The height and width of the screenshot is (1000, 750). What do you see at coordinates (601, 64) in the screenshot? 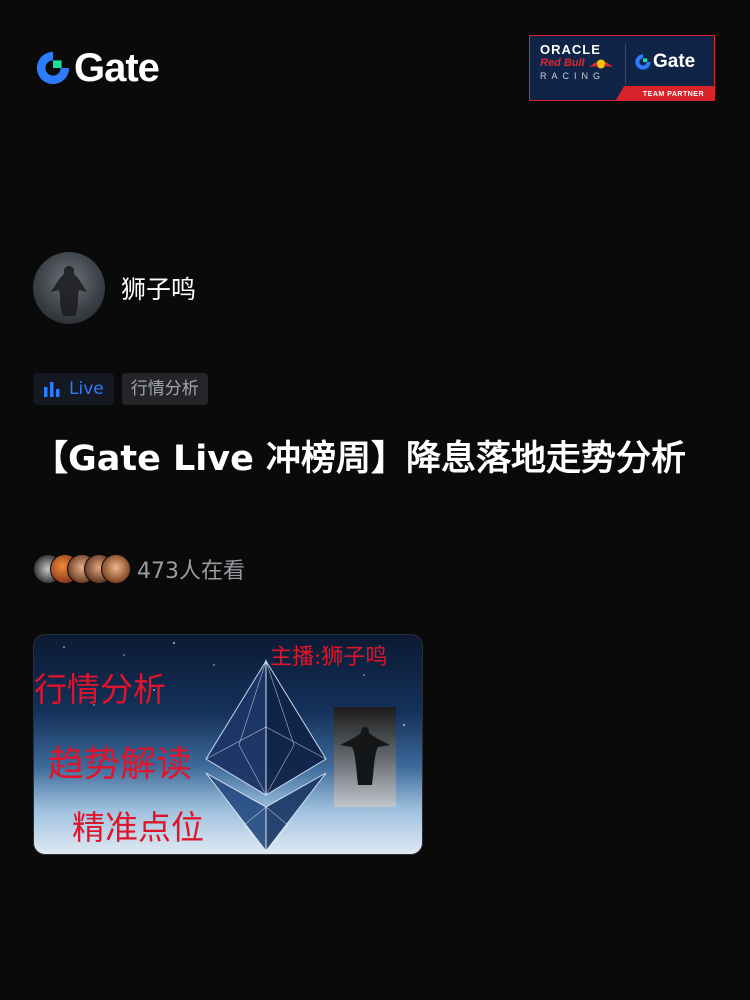
I see `bulls-icon` at bounding box center [601, 64].